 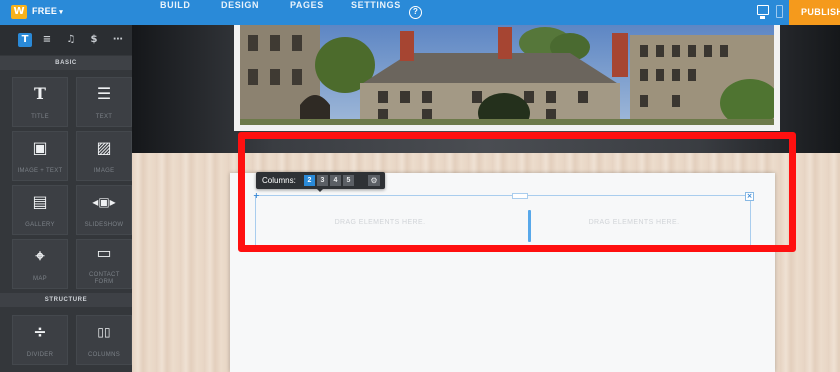 What do you see at coordinates (118, 40) in the screenshot?
I see `more-tab-icon: ⋯` at bounding box center [118, 40].